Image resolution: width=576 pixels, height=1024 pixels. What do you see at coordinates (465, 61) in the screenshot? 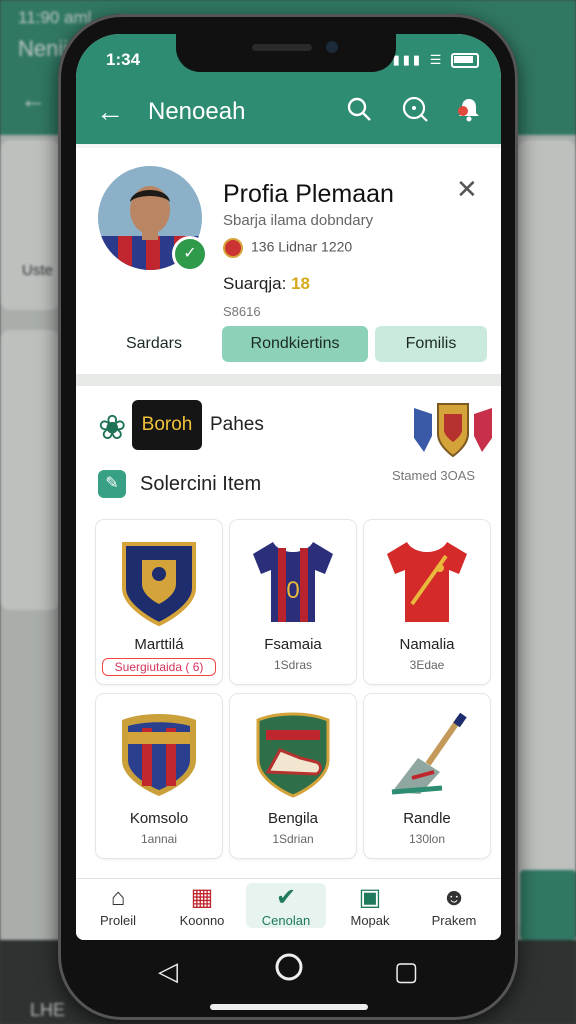
I see `battery-icon` at bounding box center [465, 61].